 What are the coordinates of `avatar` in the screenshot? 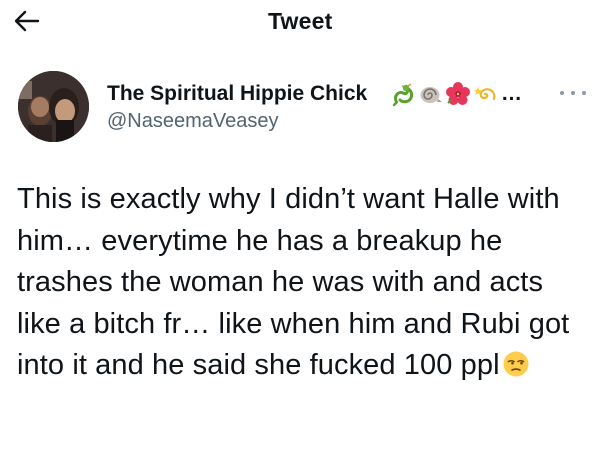 It's located at (53, 106).